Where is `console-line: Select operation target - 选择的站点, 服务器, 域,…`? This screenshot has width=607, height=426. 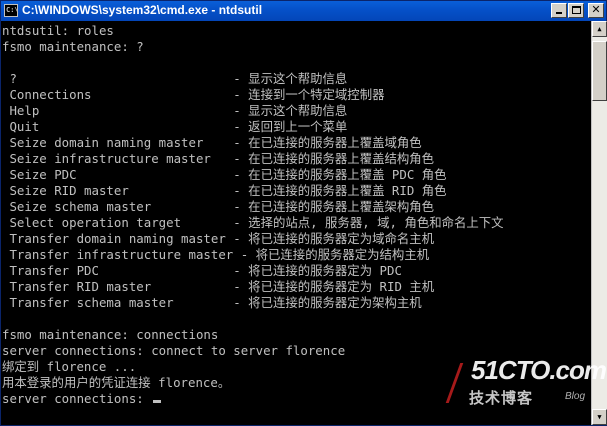 console-line: Select operation target - 选择的站点, 服务器, 域,… is located at coordinates (253, 222).